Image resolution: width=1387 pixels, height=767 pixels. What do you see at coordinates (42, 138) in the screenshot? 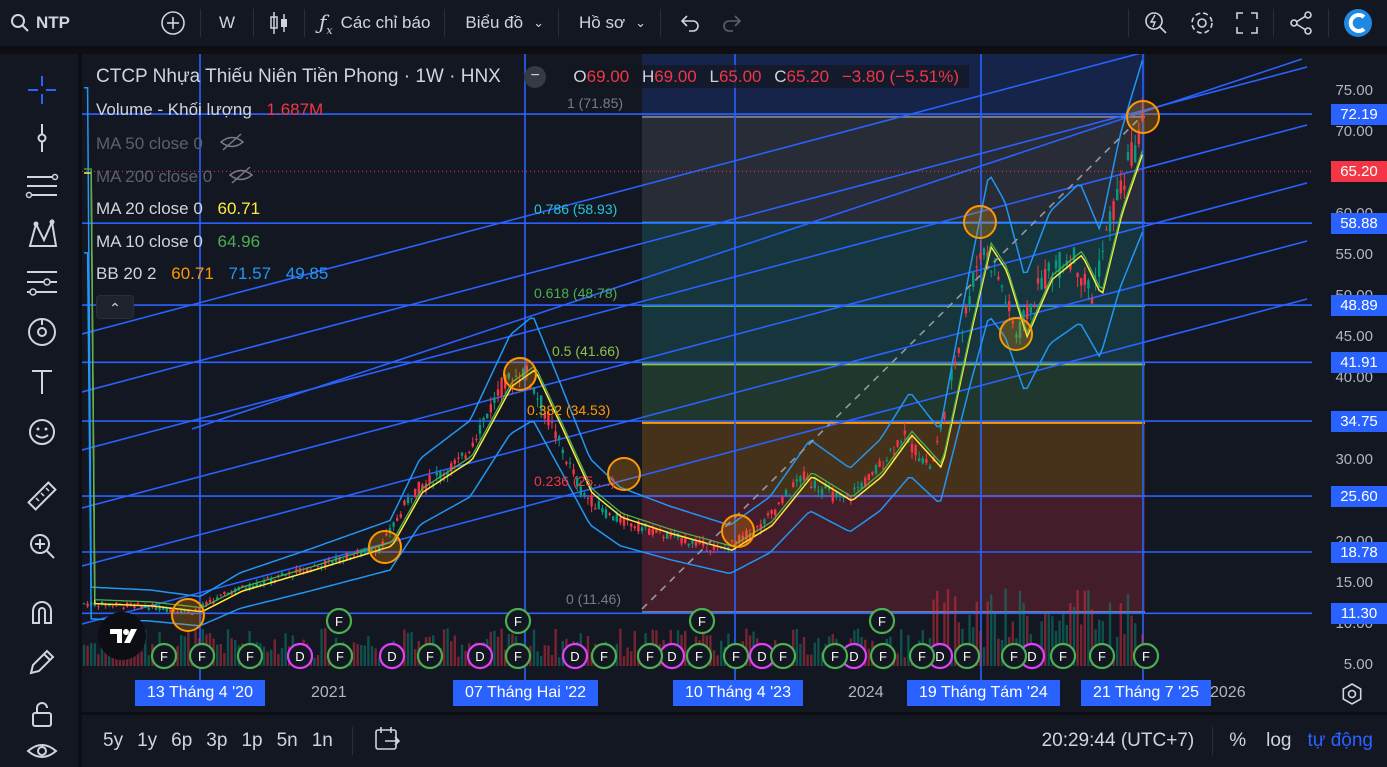
I see `trend-line-tool` at bounding box center [42, 138].